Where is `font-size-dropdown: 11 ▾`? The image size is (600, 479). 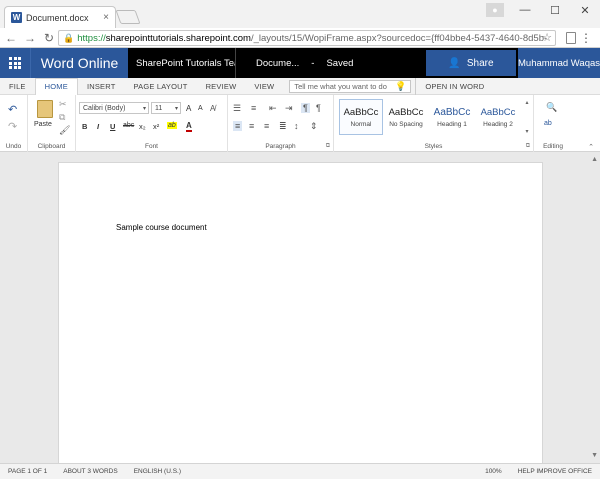
font-size-dropdown: 11 ▾ is located at coordinates (166, 108).